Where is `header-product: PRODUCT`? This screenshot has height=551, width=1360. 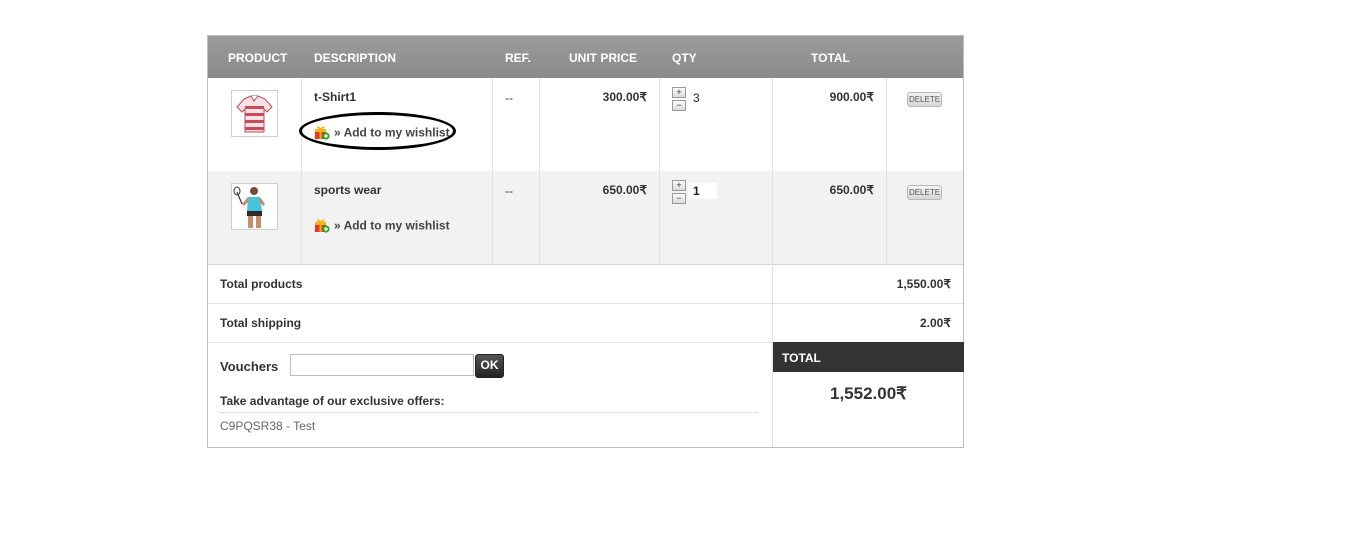
header-product: PRODUCT is located at coordinates (258, 58).